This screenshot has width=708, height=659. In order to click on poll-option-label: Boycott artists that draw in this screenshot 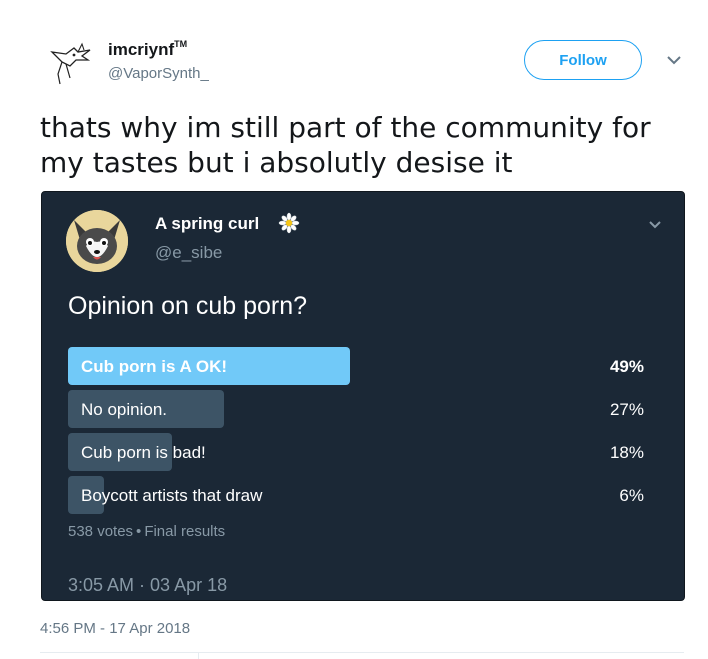, I will do `click(172, 495)`.